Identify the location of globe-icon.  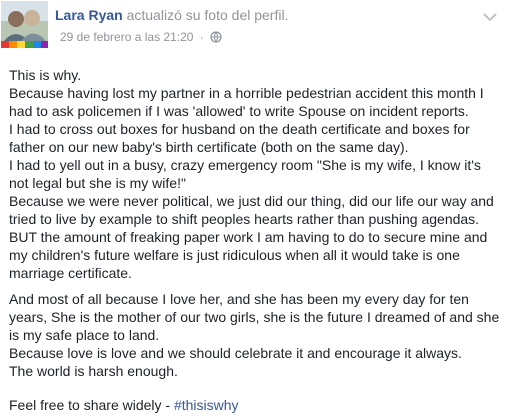
(216, 39).